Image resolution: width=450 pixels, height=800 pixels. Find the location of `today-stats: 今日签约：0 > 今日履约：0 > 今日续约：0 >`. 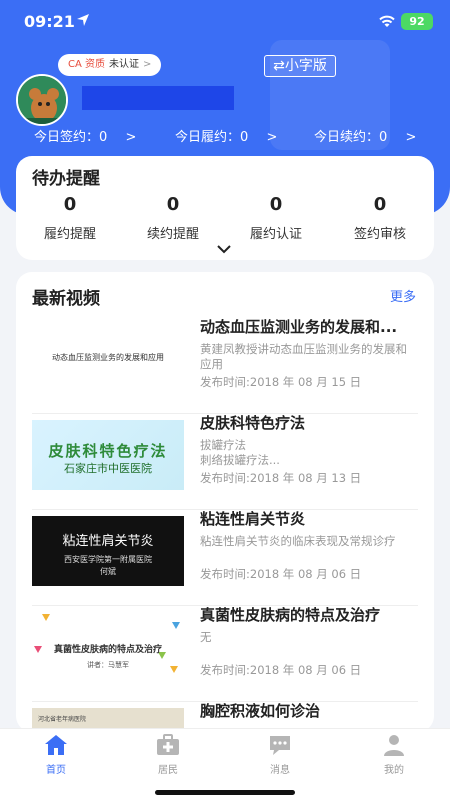

today-stats: 今日签约：0 > 今日履约：0 > 今日续约：0 > is located at coordinates (225, 136).